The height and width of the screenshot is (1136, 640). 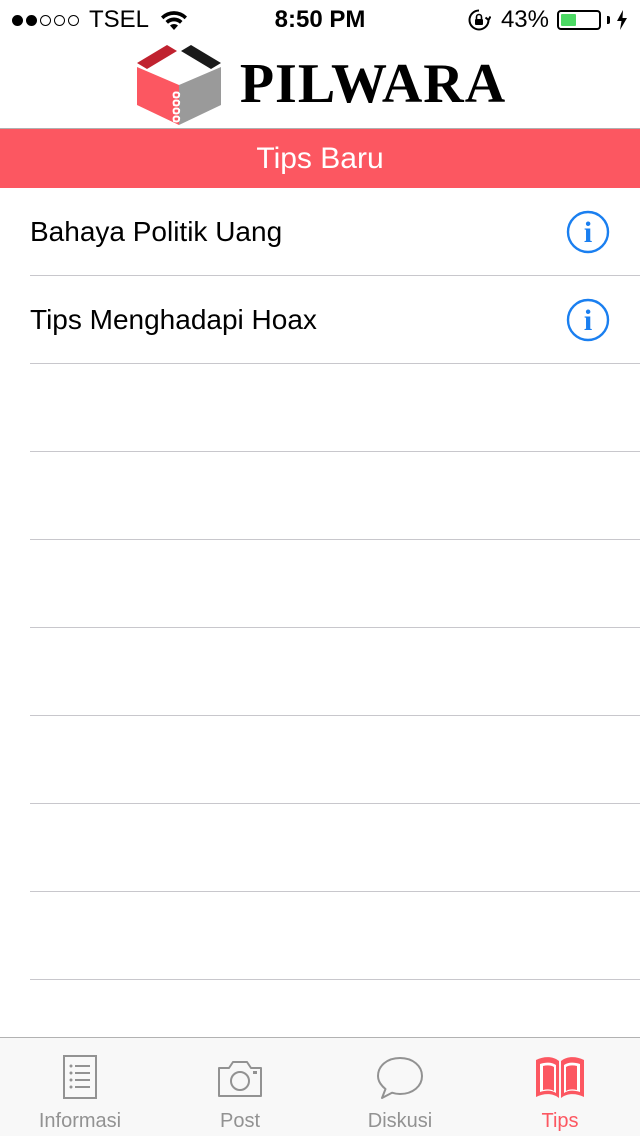 What do you see at coordinates (335, 320) in the screenshot?
I see `tips-list-row: Tips Menghadapi Hoax i` at bounding box center [335, 320].